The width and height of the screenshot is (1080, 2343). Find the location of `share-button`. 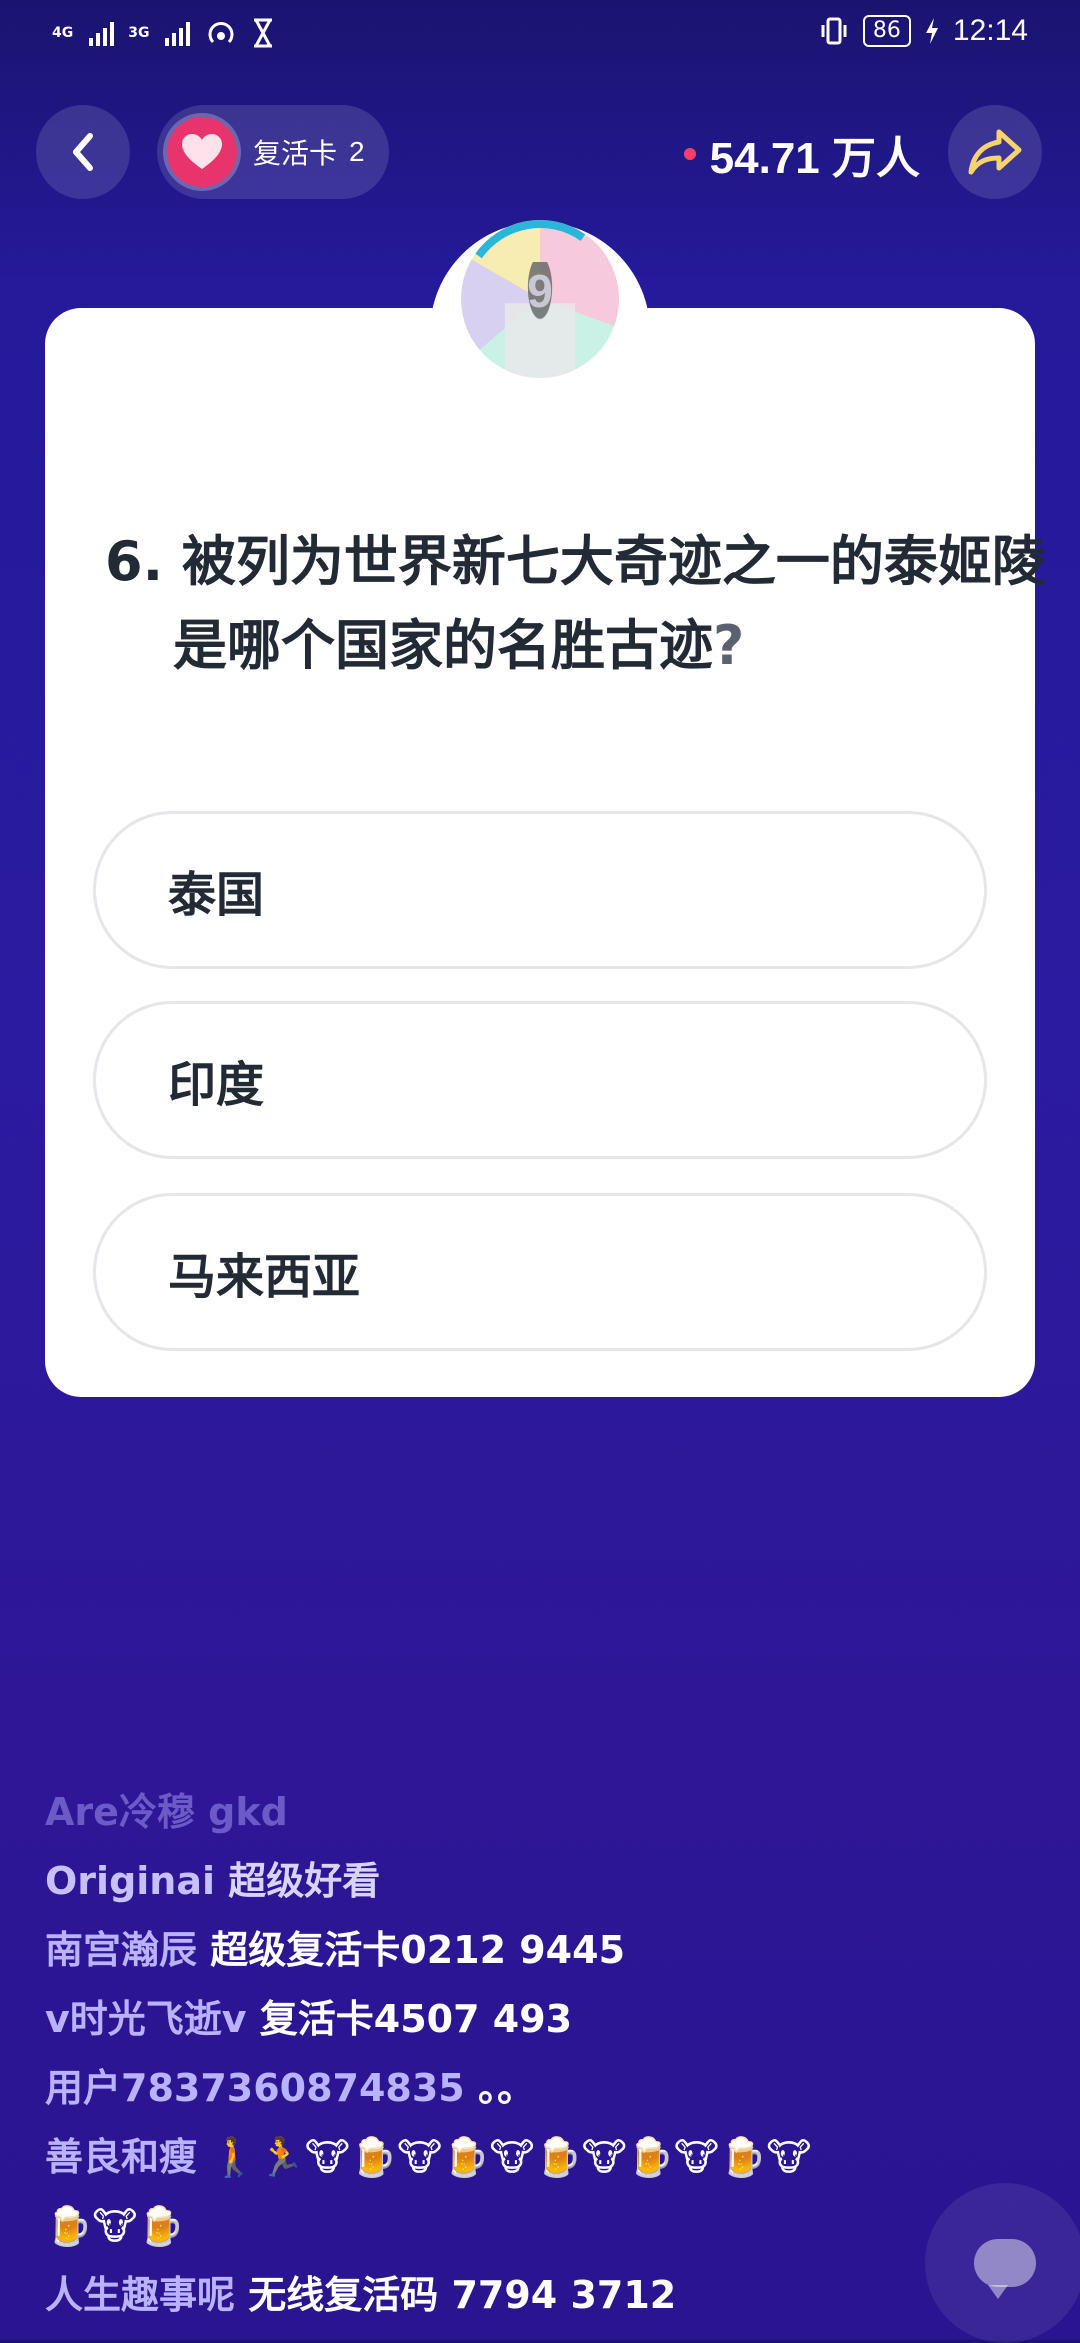

share-button is located at coordinates (995, 152).